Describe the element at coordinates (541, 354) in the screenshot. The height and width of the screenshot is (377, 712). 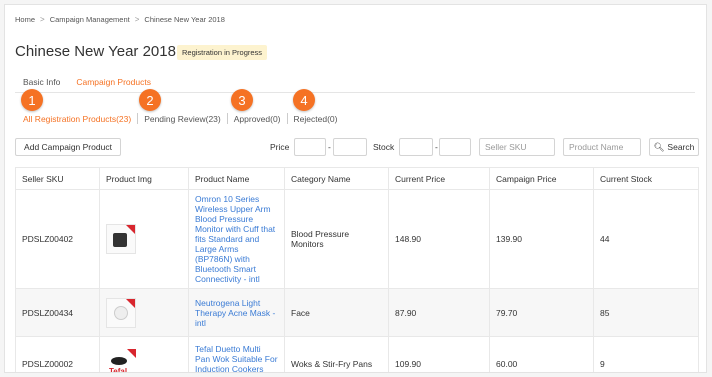
I see `cell-campaign-price: 60.00` at that location.